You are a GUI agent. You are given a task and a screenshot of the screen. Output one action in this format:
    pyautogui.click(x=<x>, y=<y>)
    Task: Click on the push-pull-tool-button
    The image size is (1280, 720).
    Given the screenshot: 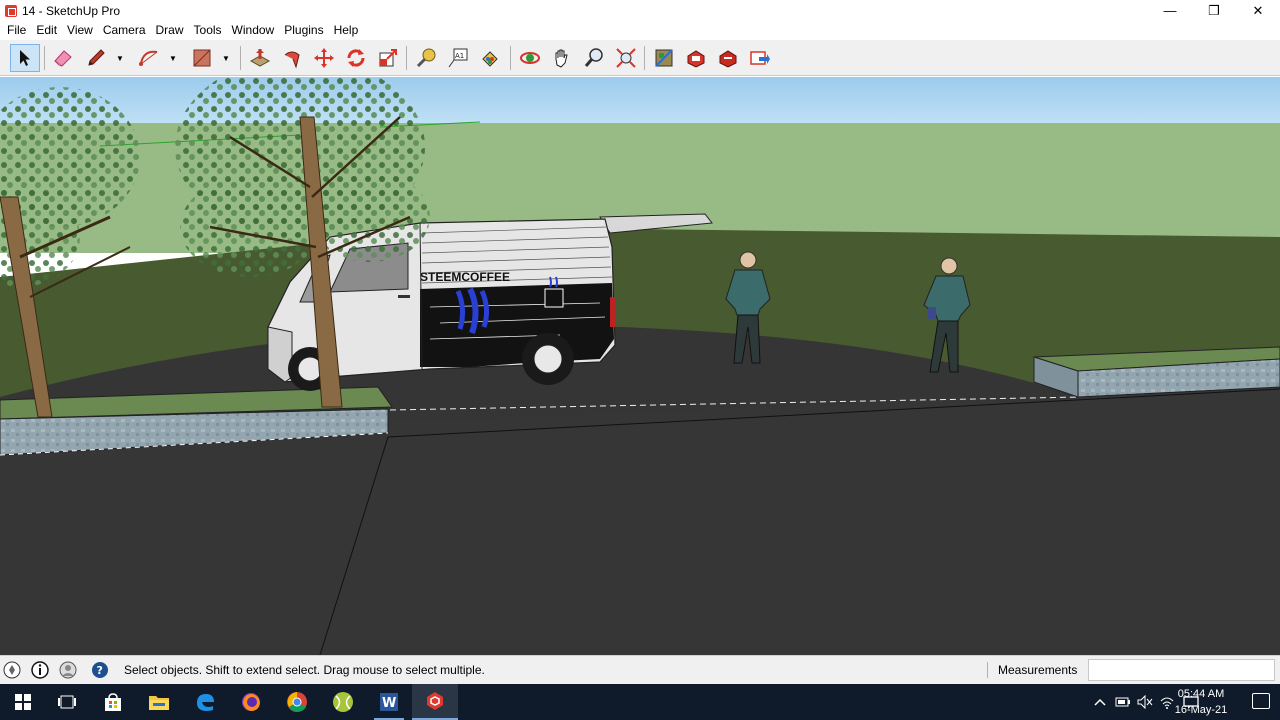 What is the action you would take?
    pyautogui.click(x=260, y=58)
    